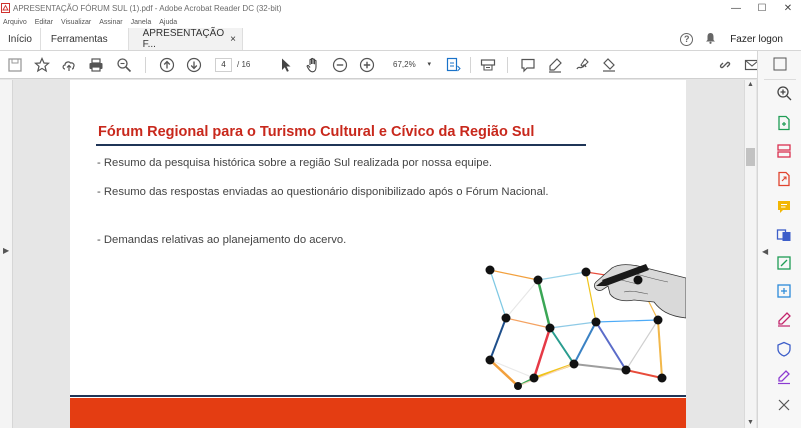  I want to click on minimize-button: —, so click(736, 8).